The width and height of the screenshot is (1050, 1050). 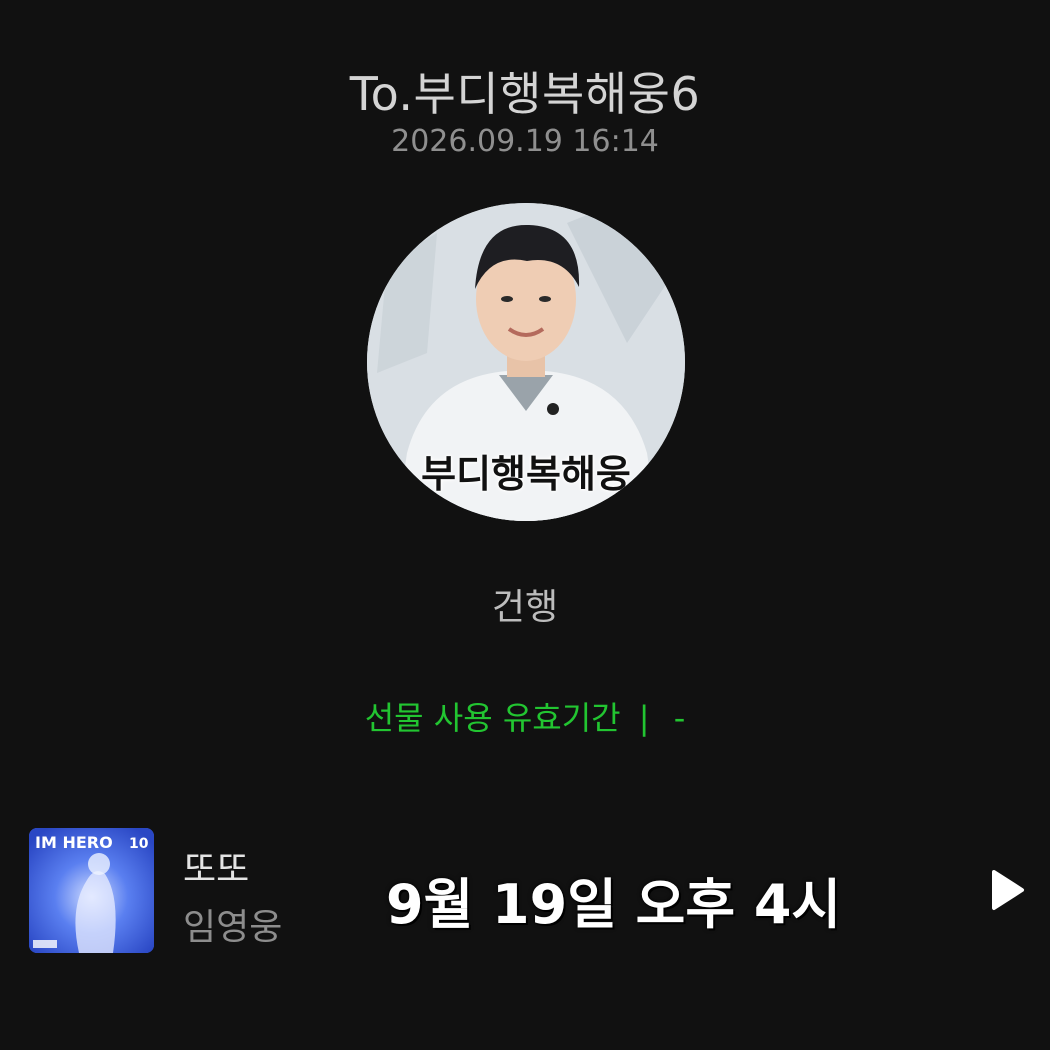 I want to click on play-icon, so click(x=1008, y=890).